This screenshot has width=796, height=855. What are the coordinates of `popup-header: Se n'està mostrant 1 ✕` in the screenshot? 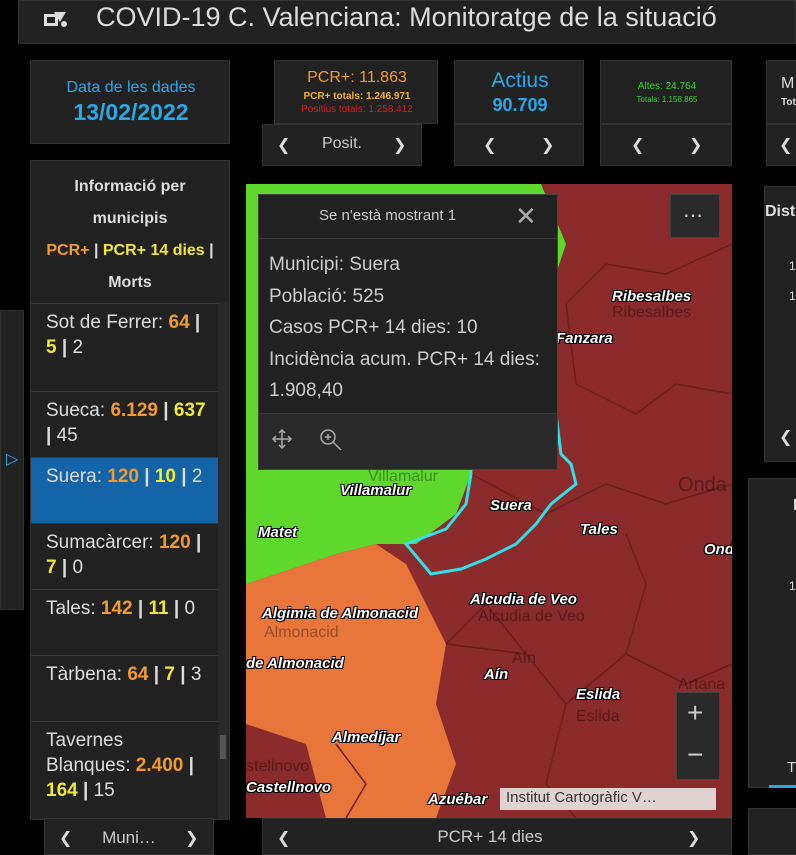 It's located at (408, 217).